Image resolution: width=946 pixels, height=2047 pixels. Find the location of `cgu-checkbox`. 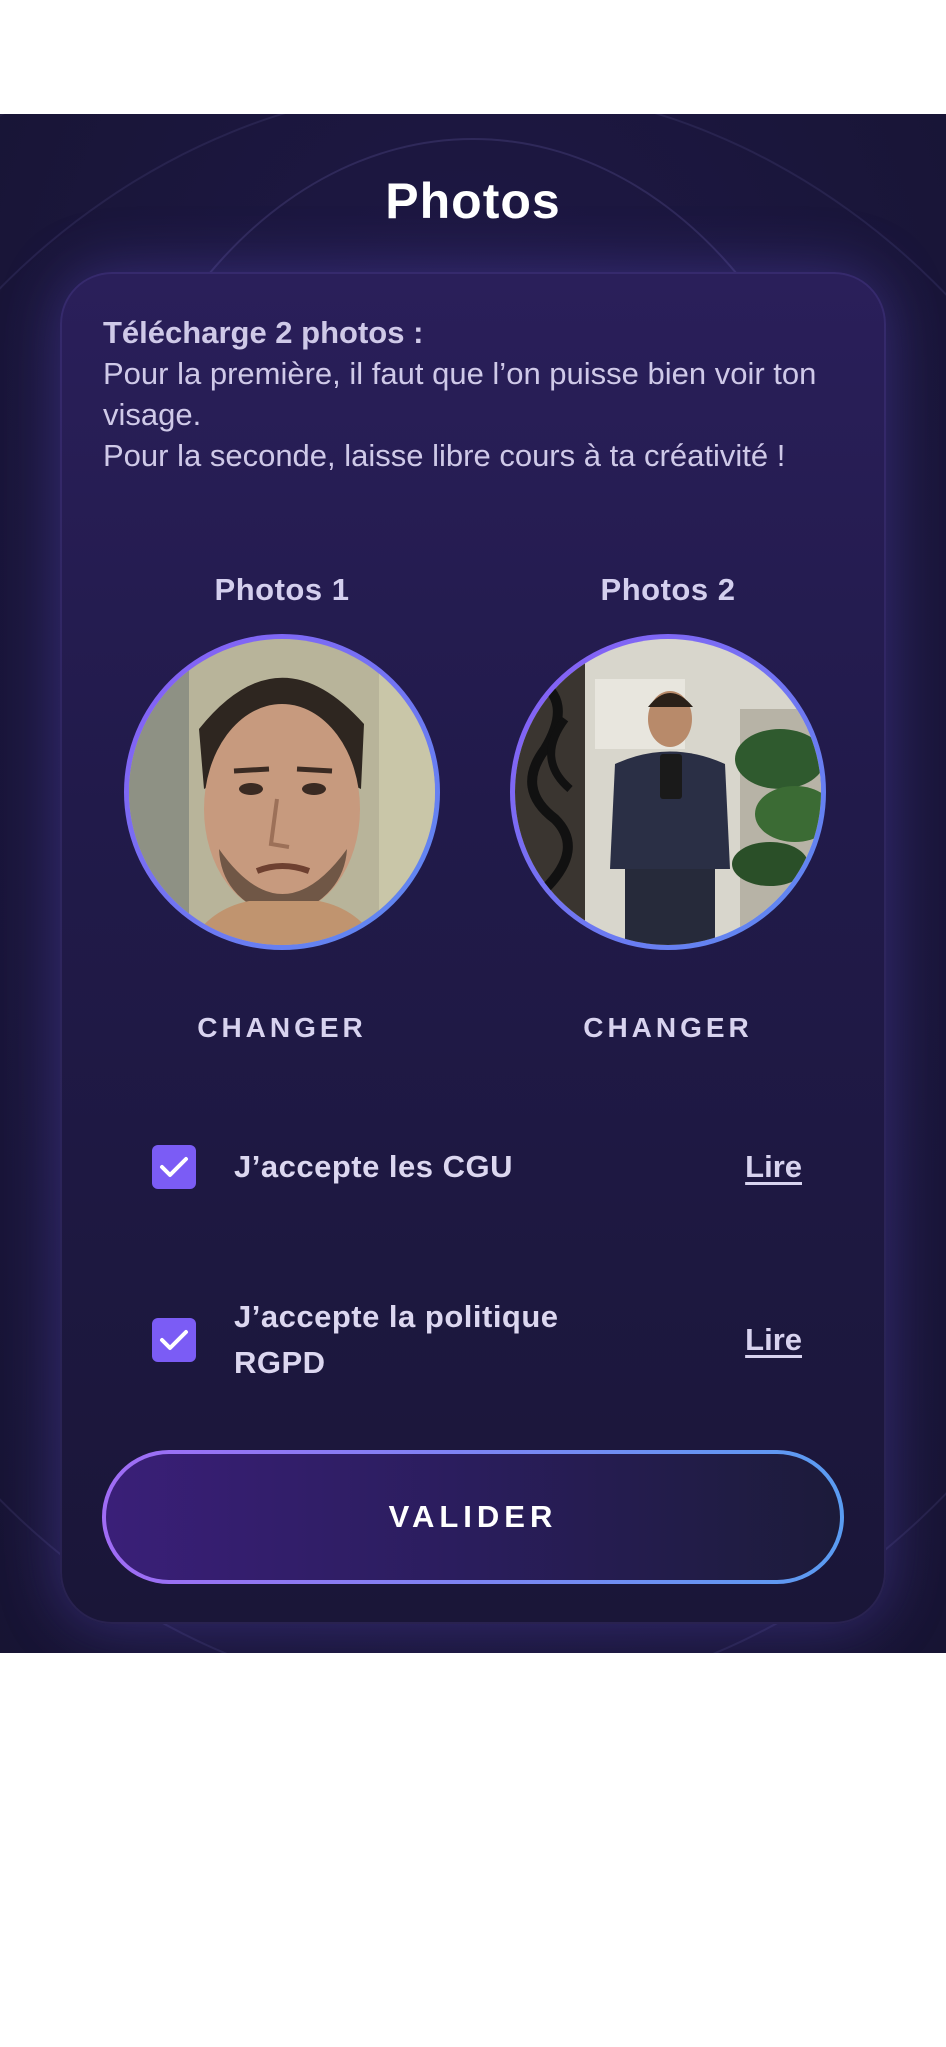

cgu-checkbox is located at coordinates (174, 1167).